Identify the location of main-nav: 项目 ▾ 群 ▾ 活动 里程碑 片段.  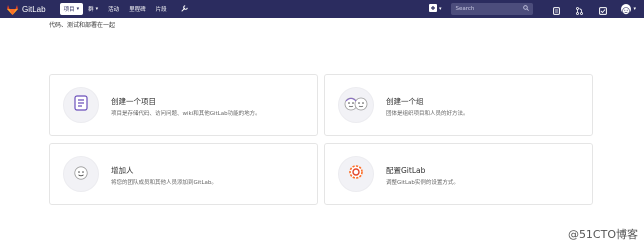
(126, 9).